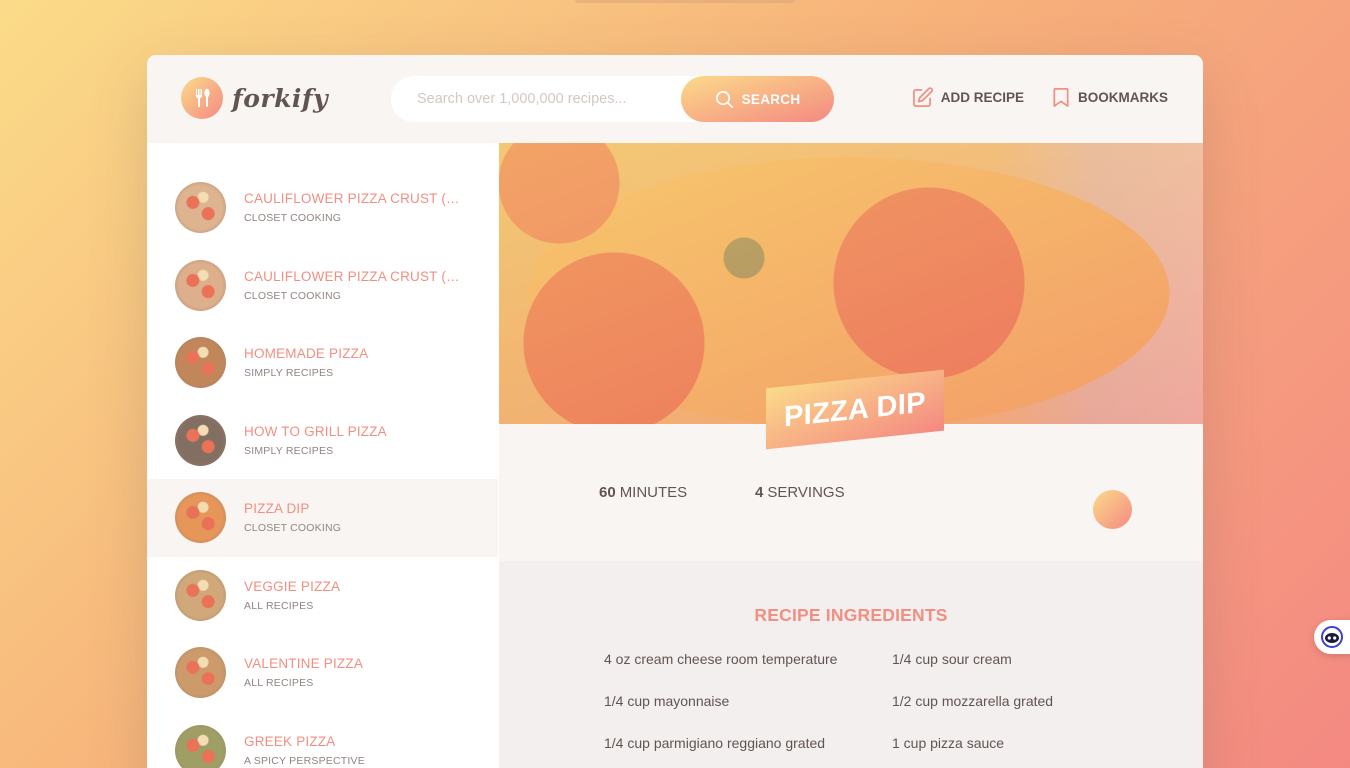 This screenshot has width=1350, height=768. I want to click on search-icon, so click(724, 99).